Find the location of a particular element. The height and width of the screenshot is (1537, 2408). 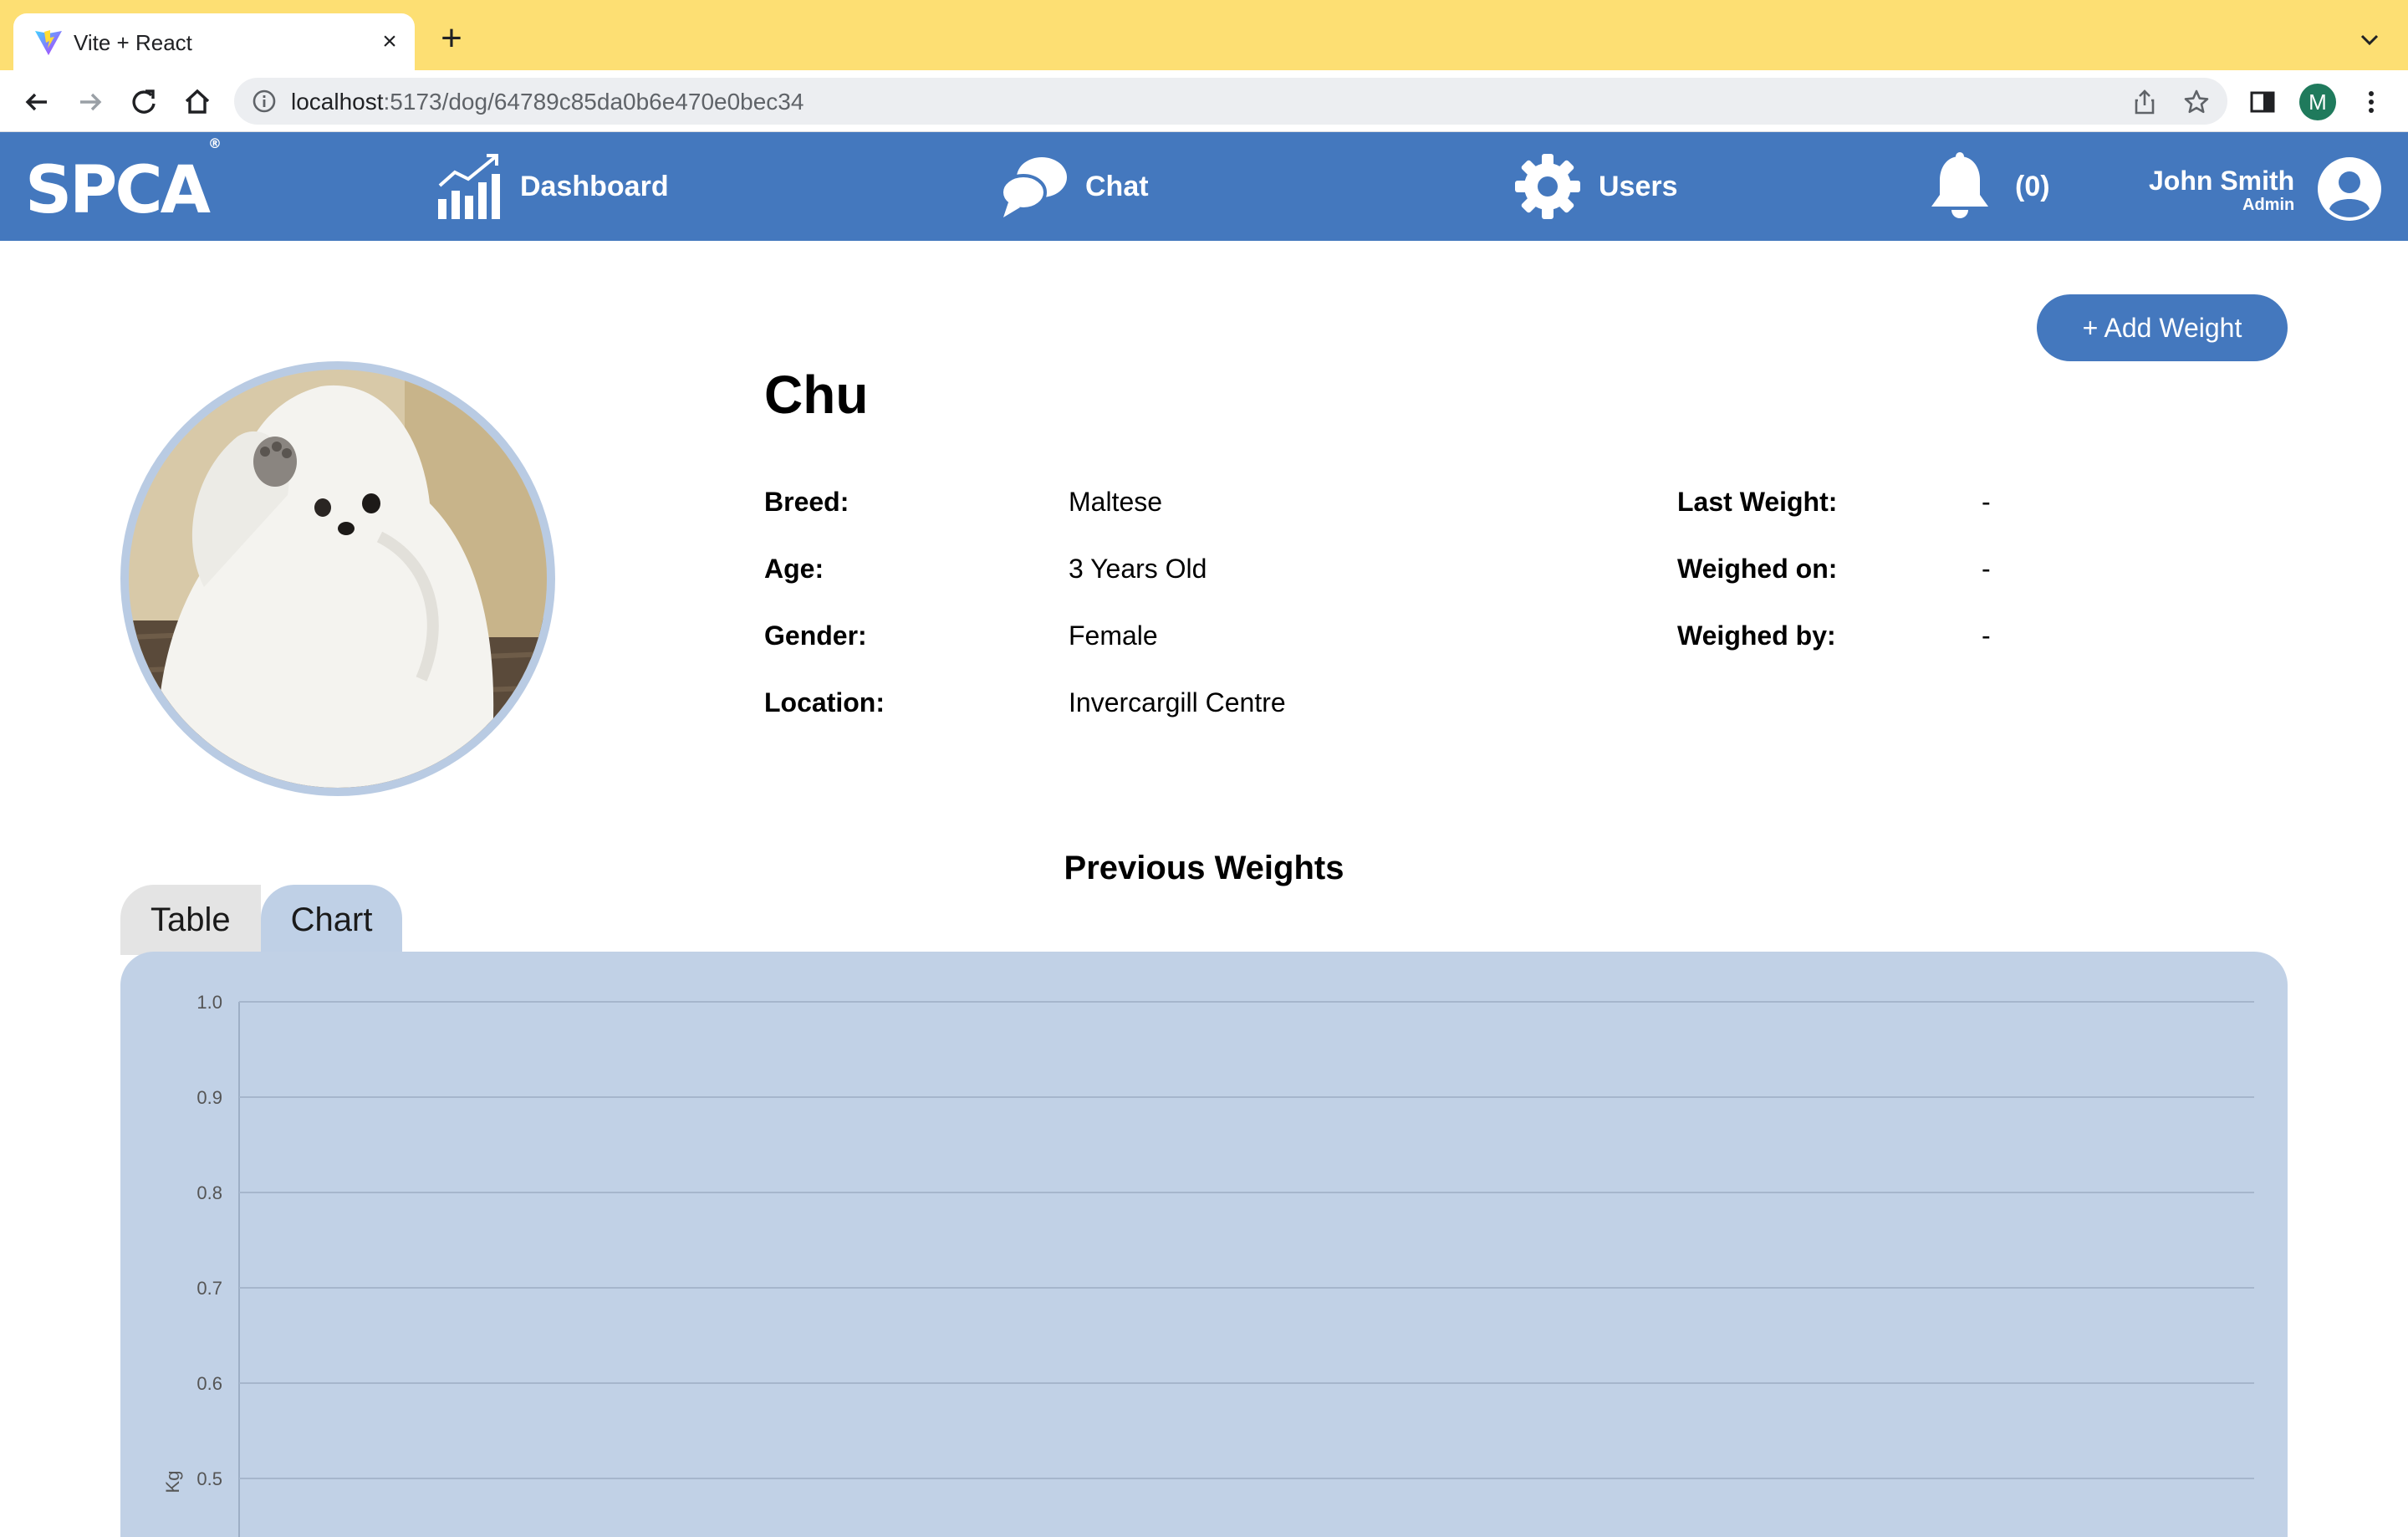

add-weight-button: + Add Weight is located at coordinates (2162, 327).